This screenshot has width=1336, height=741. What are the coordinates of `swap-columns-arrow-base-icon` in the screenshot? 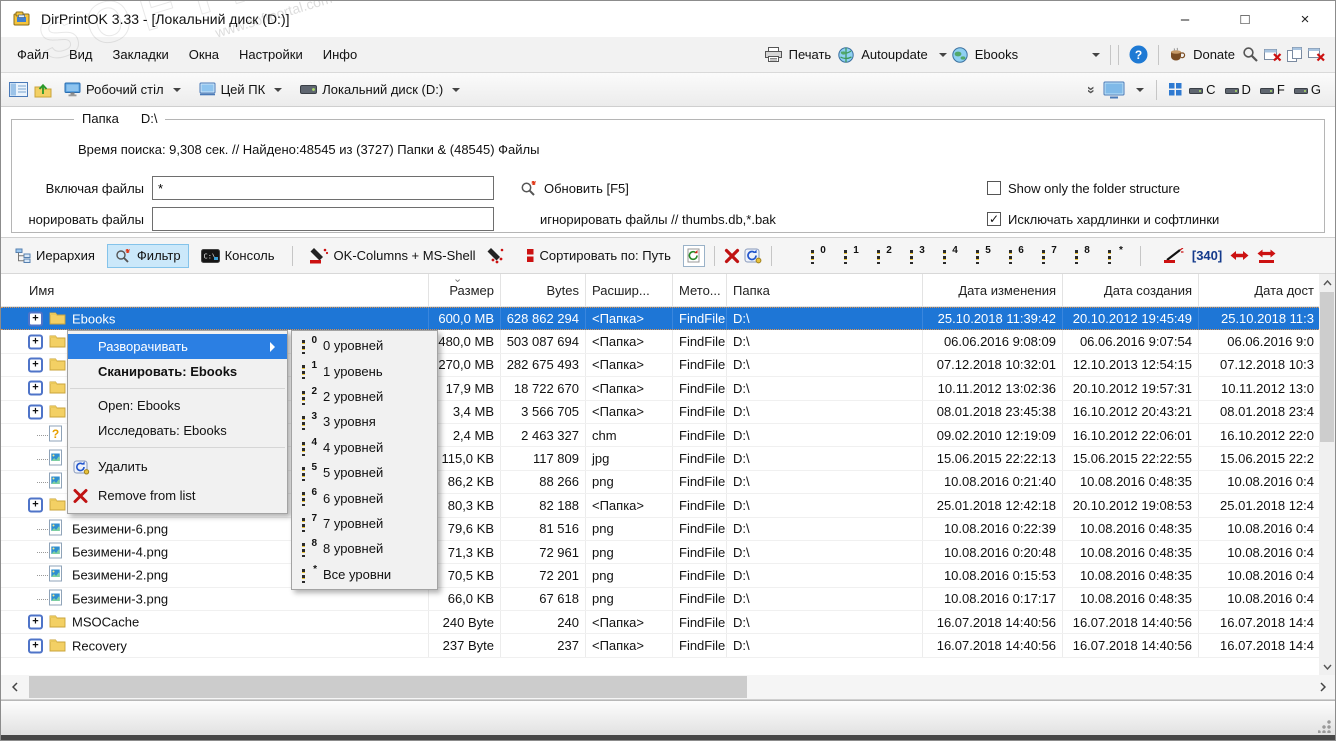 It's located at (1266, 256).